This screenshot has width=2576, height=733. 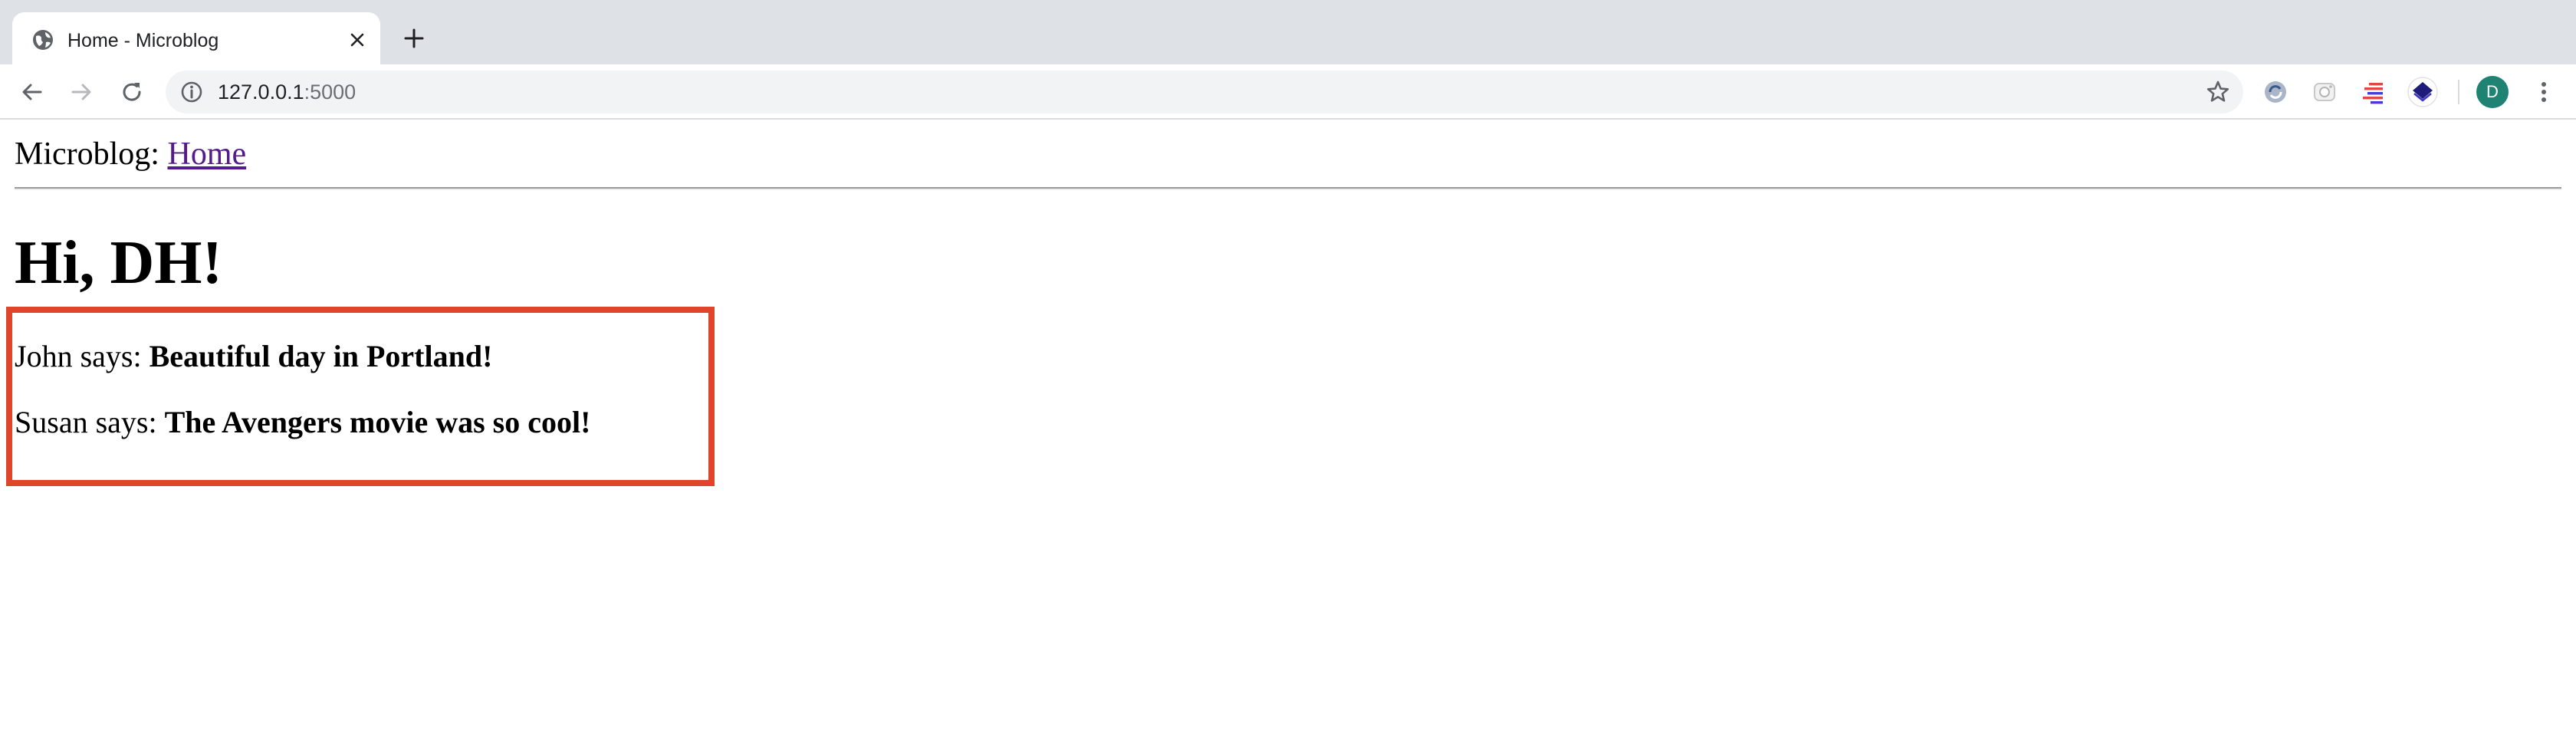 What do you see at coordinates (2218, 92) in the screenshot?
I see `bookmark-star-icon` at bounding box center [2218, 92].